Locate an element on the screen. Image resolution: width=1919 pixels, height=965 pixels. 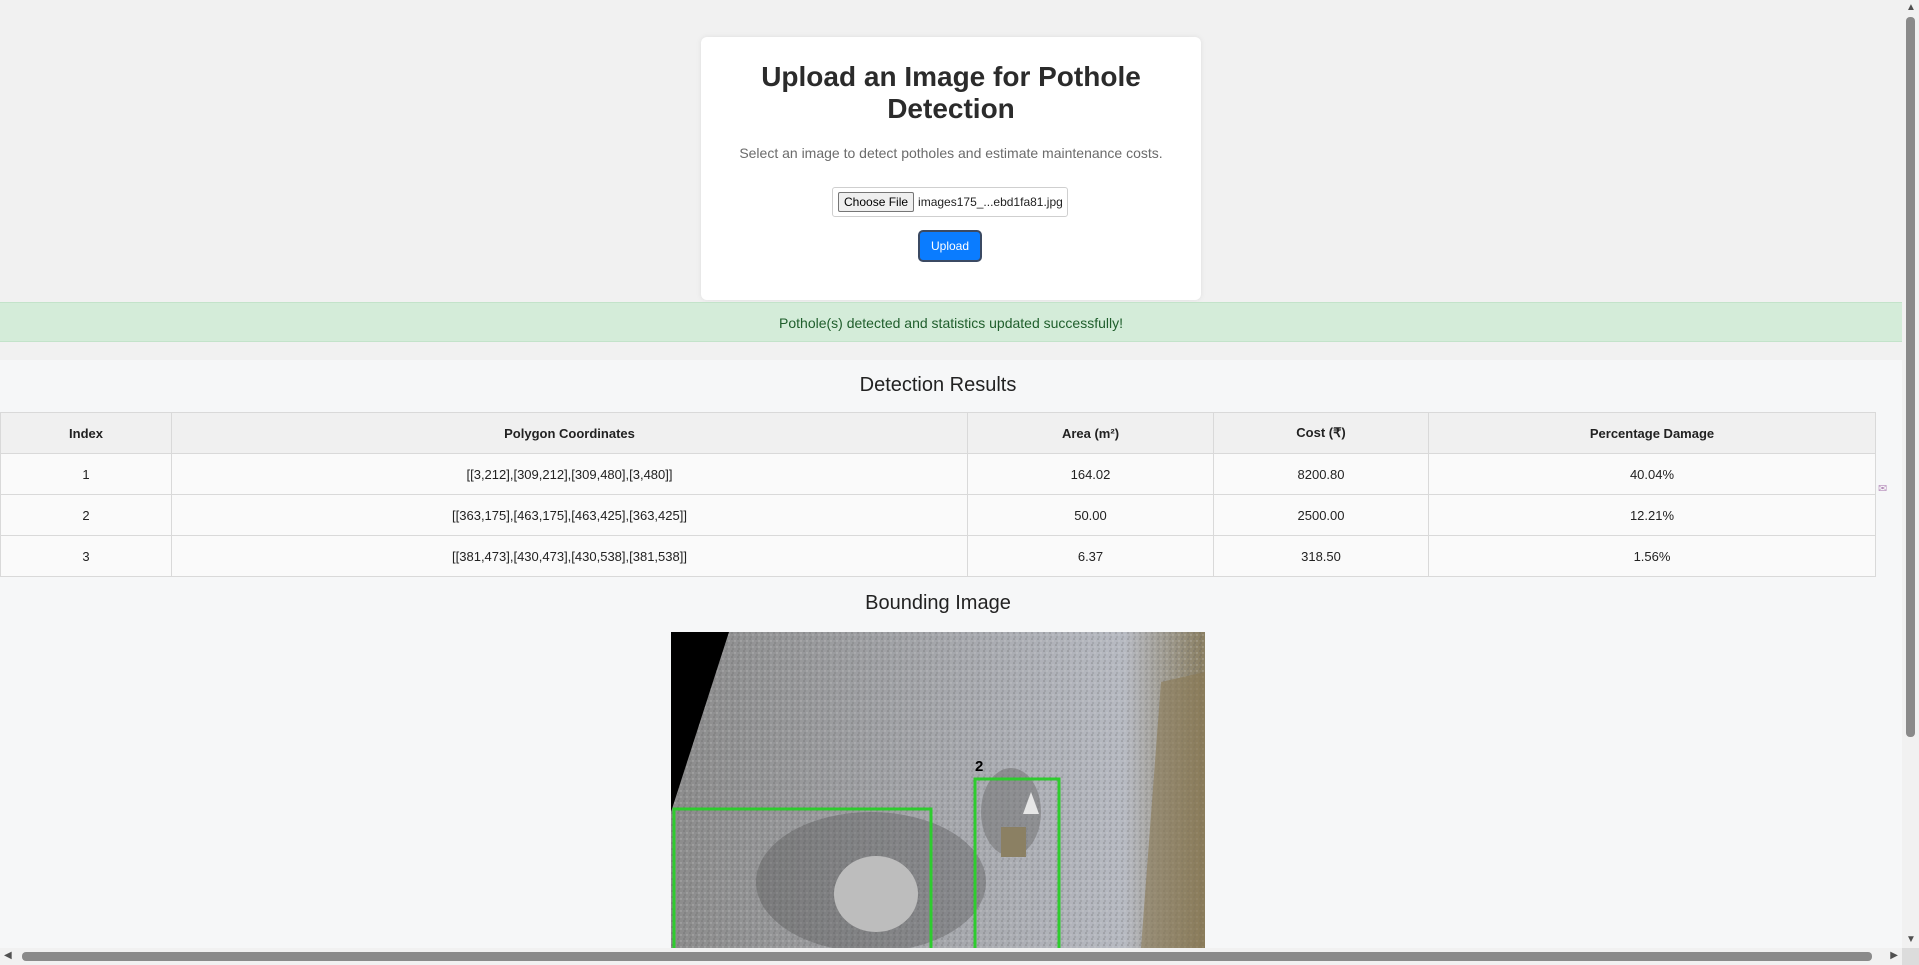
bounding-image-canvas: 2 is located at coordinates (938, 790).